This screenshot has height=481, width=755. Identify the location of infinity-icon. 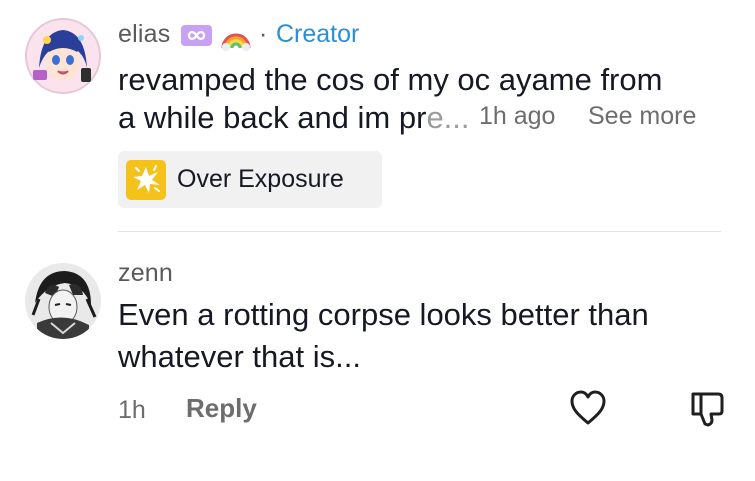
(196, 35).